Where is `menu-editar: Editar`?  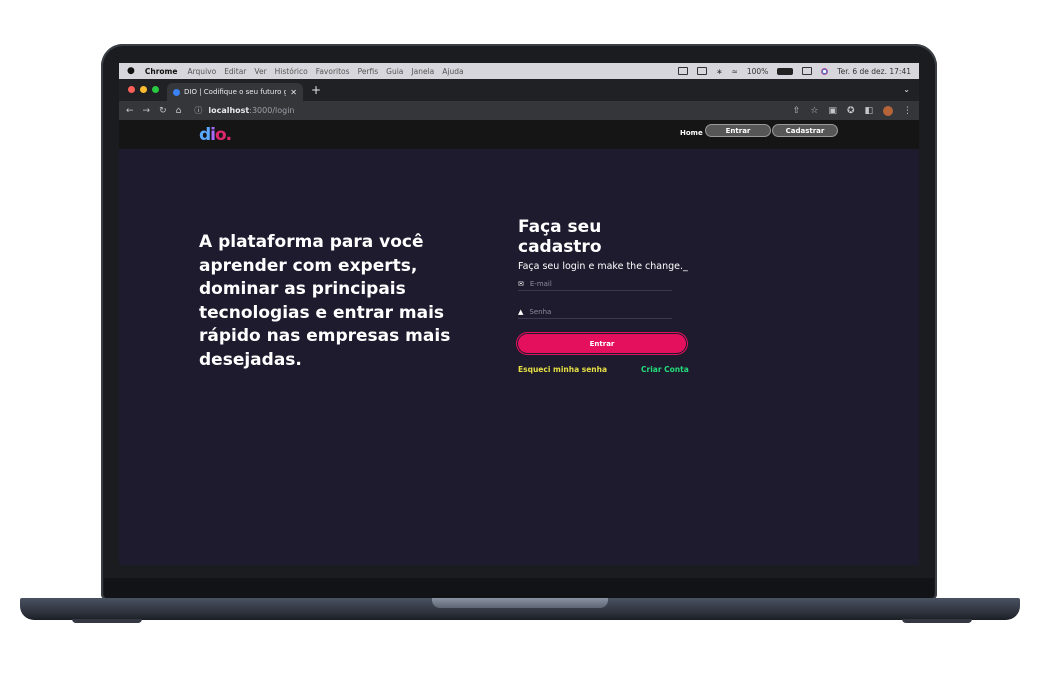 menu-editar: Editar is located at coordinates (235, 71).